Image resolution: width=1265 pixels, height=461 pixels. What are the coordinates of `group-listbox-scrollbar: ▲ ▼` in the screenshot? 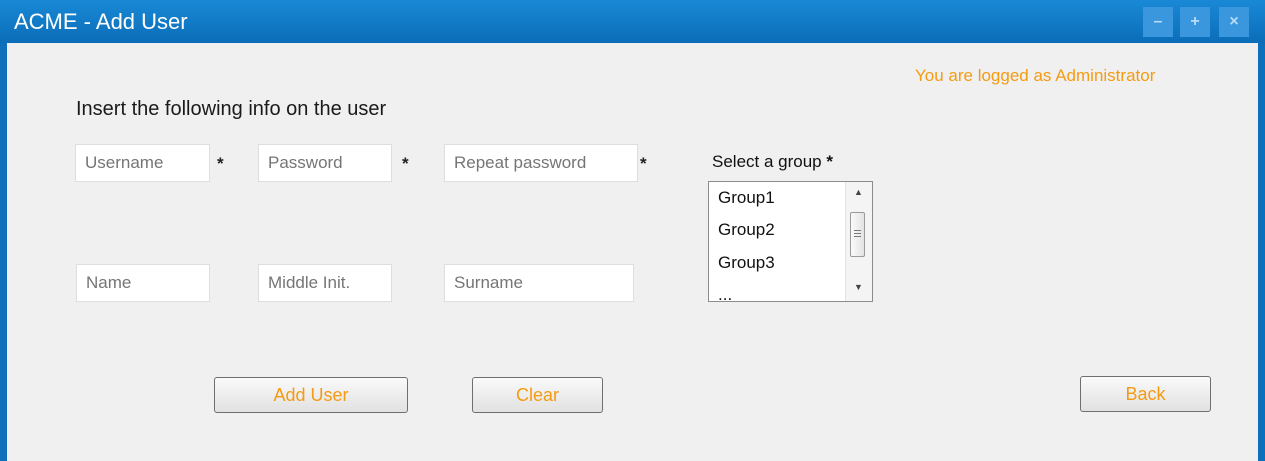 It's located at (858, 241).